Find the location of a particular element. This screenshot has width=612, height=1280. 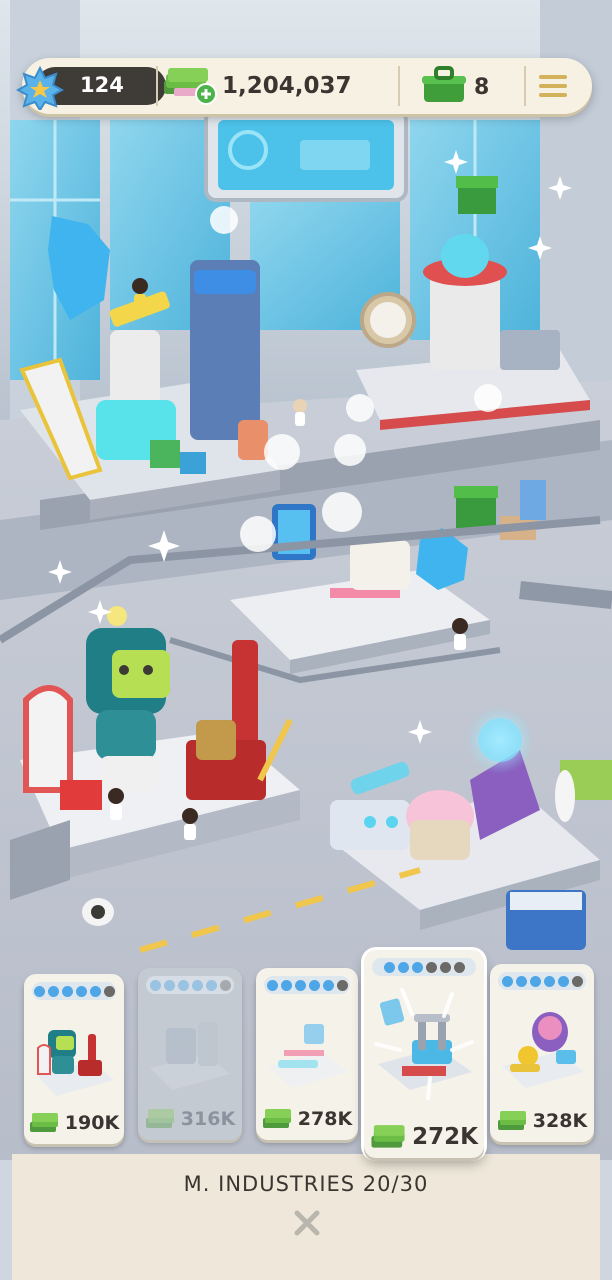

machine-card-lab-platform: 278K is located at coordinates (307, 1054).